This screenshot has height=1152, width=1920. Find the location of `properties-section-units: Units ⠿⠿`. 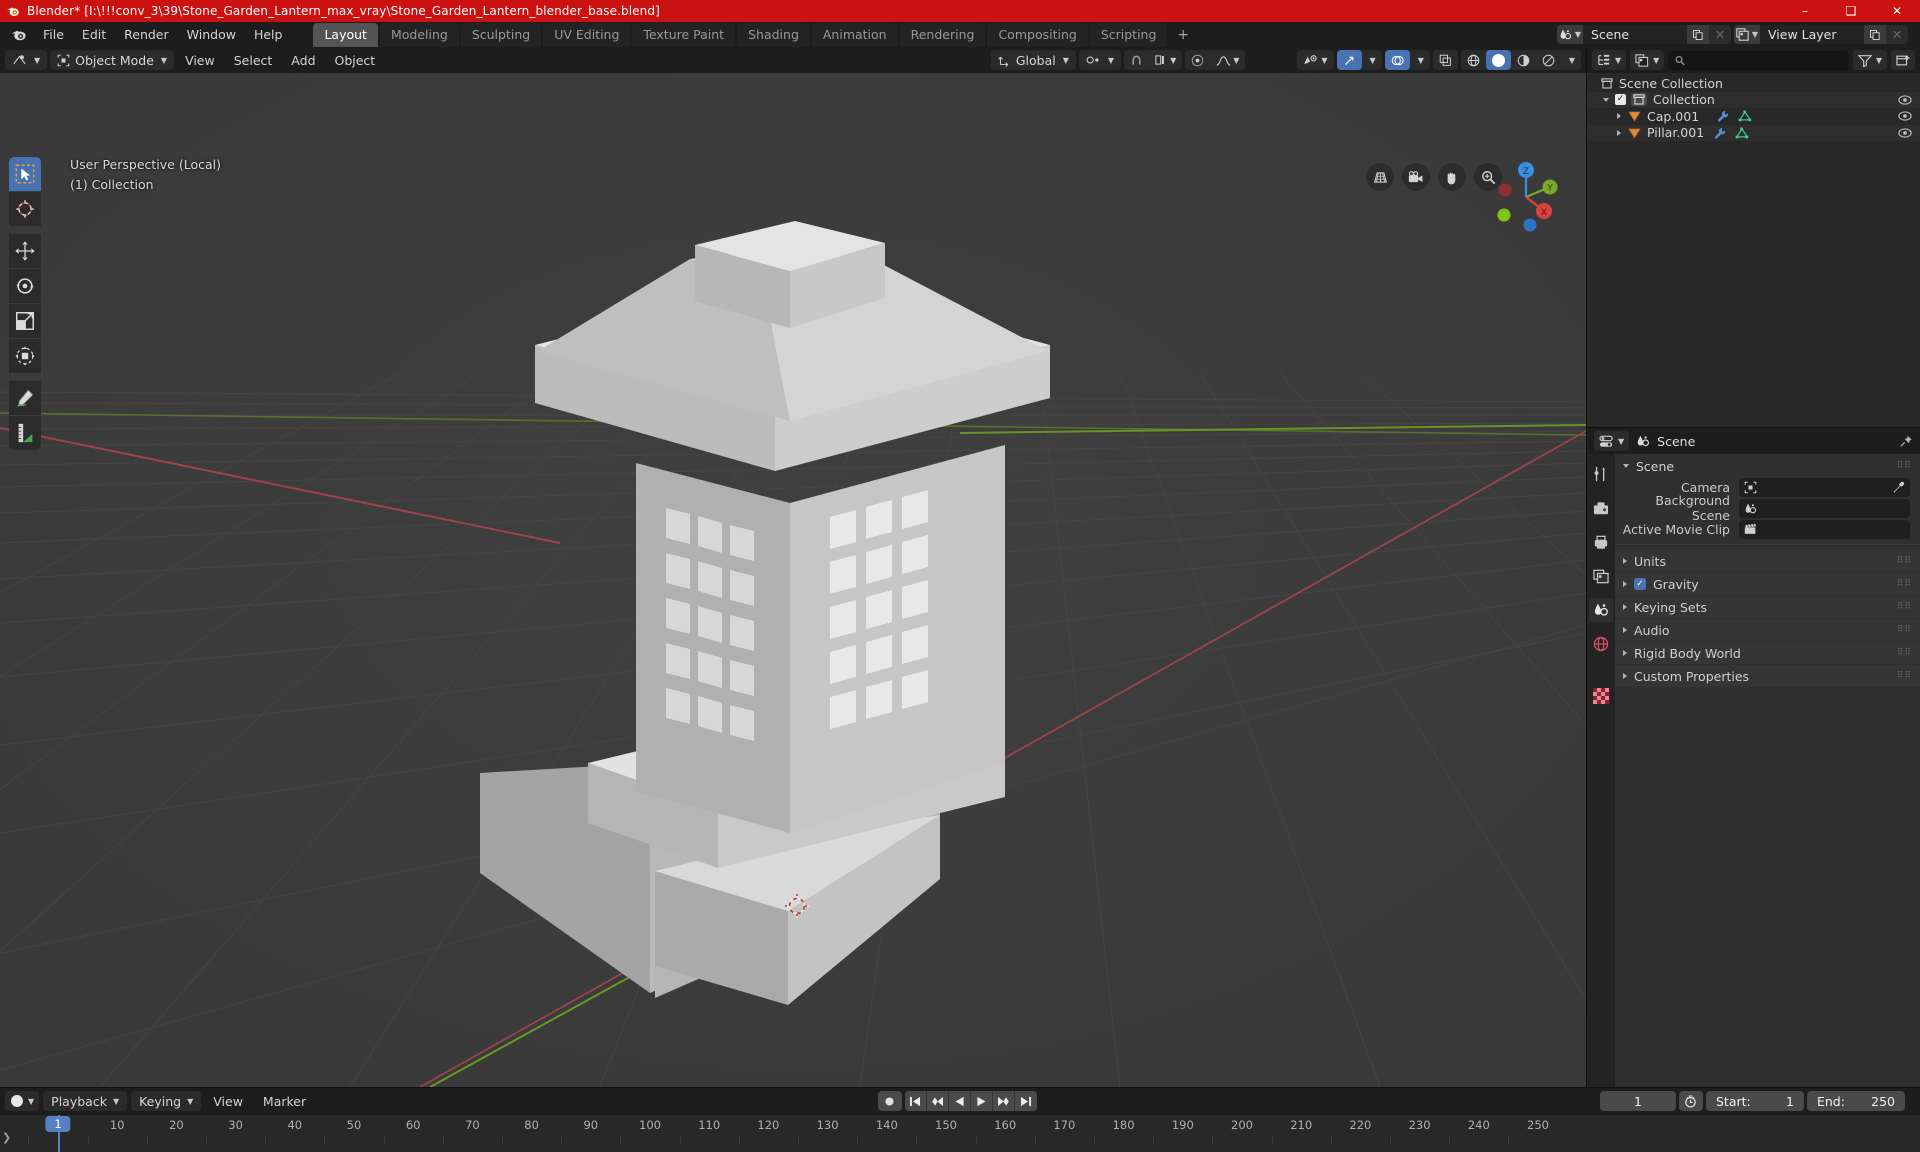

properties-section-units: Units ⠿⠿ is located at coordinates (1767, 561).